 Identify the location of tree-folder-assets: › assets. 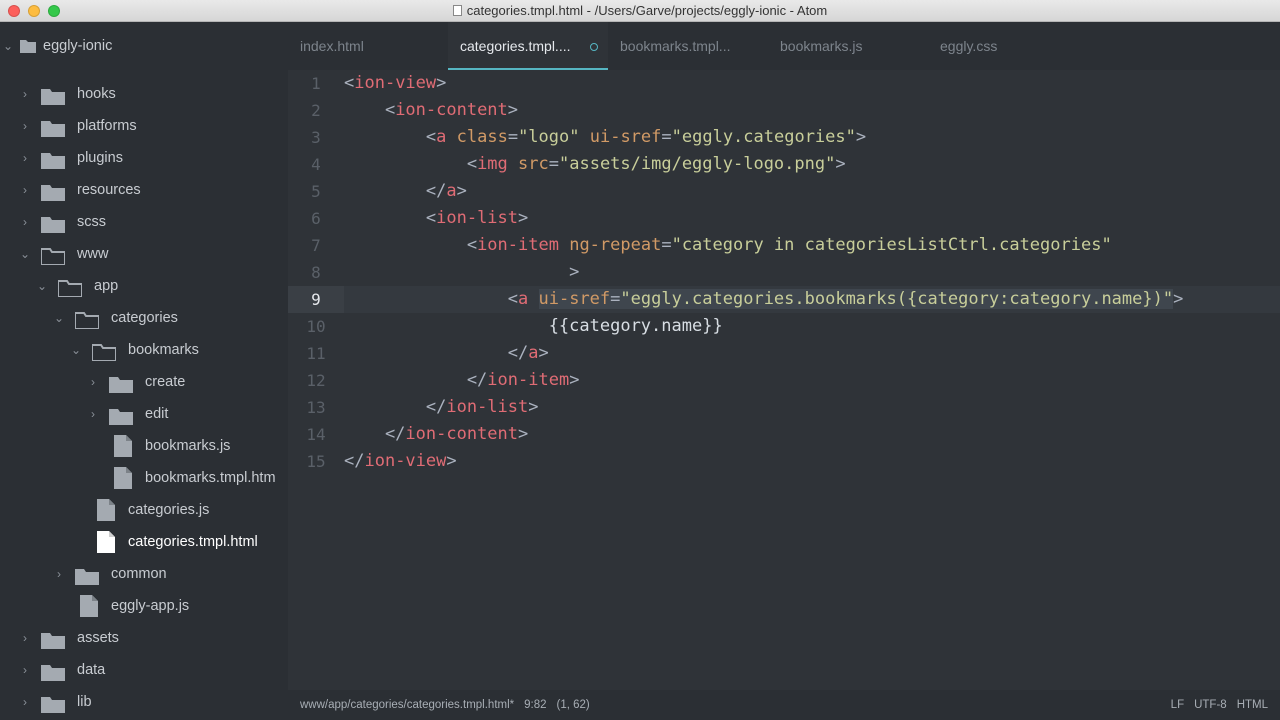
(144, 638).